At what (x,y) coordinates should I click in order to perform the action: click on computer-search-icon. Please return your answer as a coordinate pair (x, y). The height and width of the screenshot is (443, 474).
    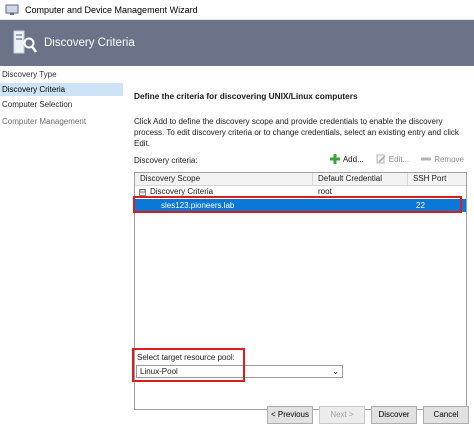
    Looking at the image, I should click on (25, 42).